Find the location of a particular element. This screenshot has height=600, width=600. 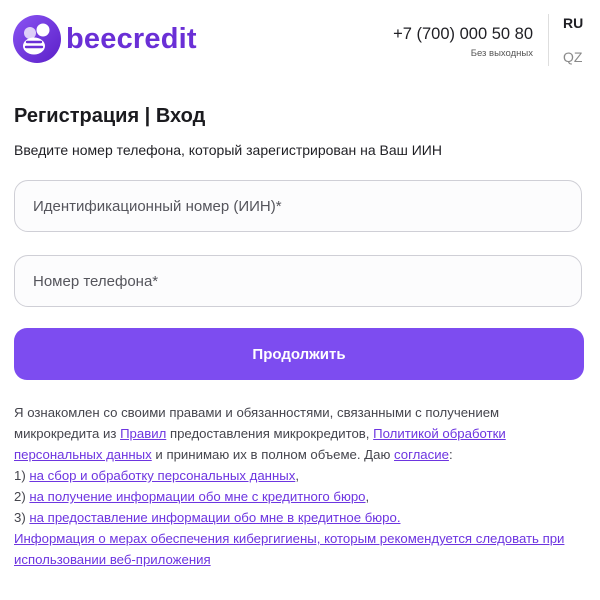

iin-field is located at coordinates (298, 206).